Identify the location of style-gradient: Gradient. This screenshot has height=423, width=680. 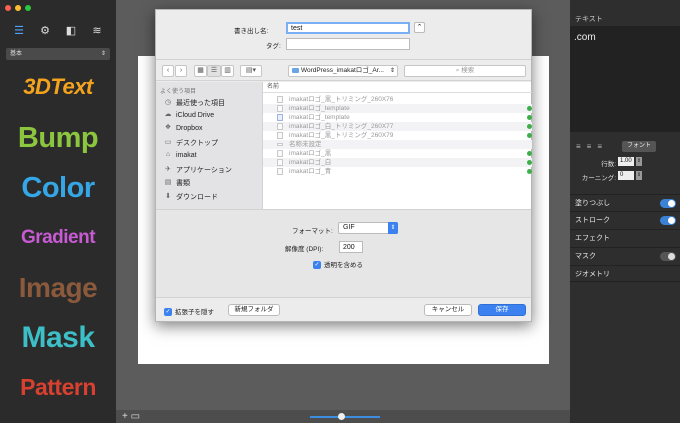
(58, 238).